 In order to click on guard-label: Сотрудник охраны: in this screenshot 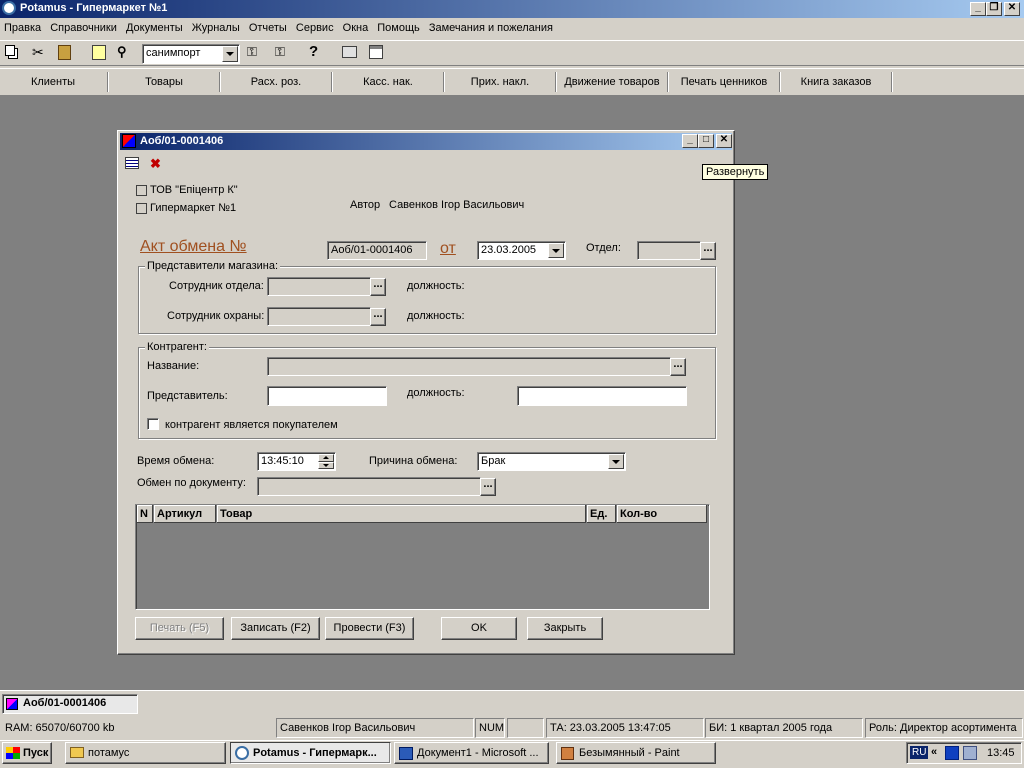, I will do `click(216, 316)`.